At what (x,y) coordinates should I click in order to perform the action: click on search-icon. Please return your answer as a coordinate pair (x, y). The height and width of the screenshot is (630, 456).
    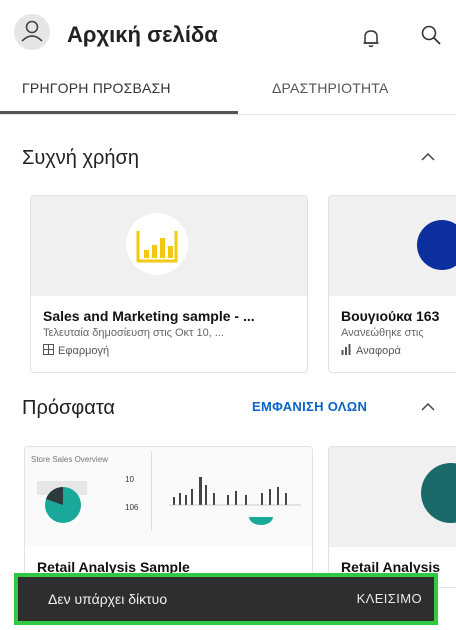
    Looking at the image, I should click on (431, 35).